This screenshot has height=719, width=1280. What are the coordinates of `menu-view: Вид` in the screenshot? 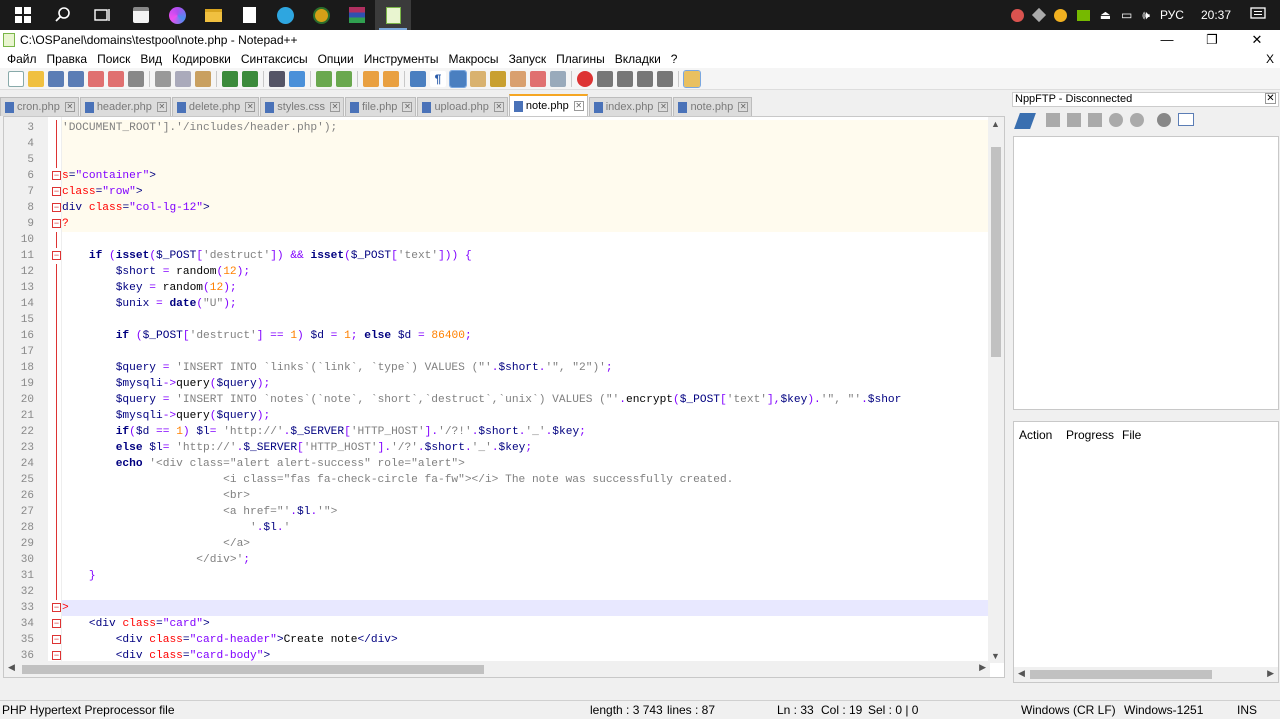 It's located at (151, 59).